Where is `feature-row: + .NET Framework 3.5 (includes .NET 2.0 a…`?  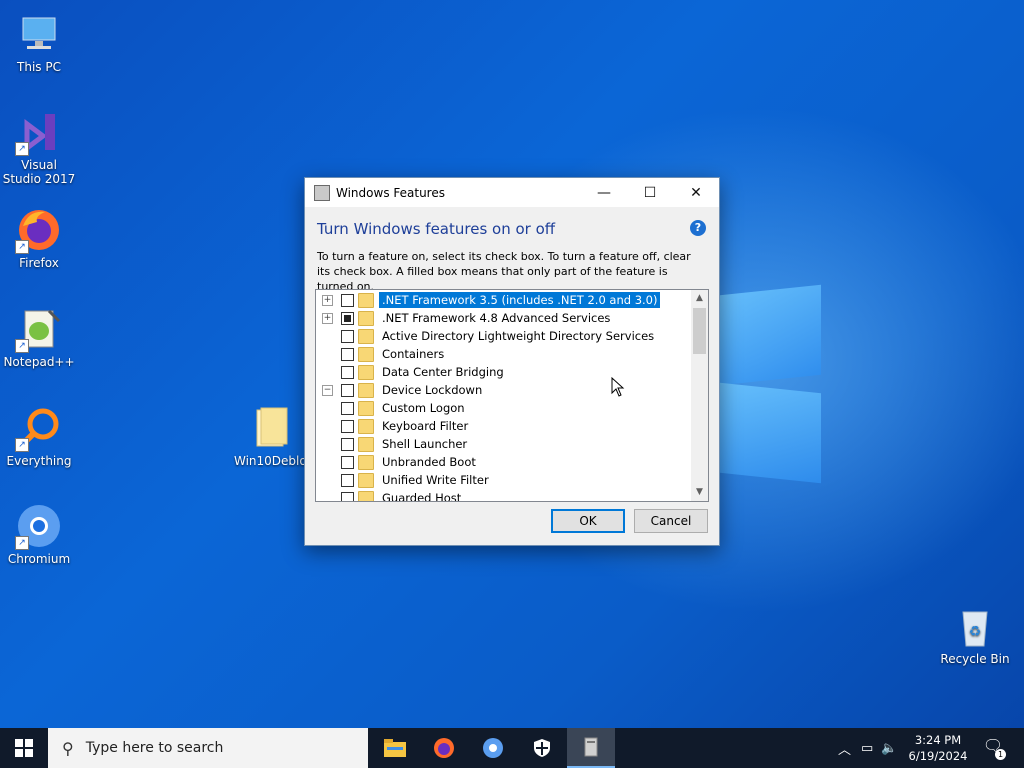
feature-row: + .NET Framework 3.5 (includes .NET 2.0 a… is located at coordinates (491, 300).